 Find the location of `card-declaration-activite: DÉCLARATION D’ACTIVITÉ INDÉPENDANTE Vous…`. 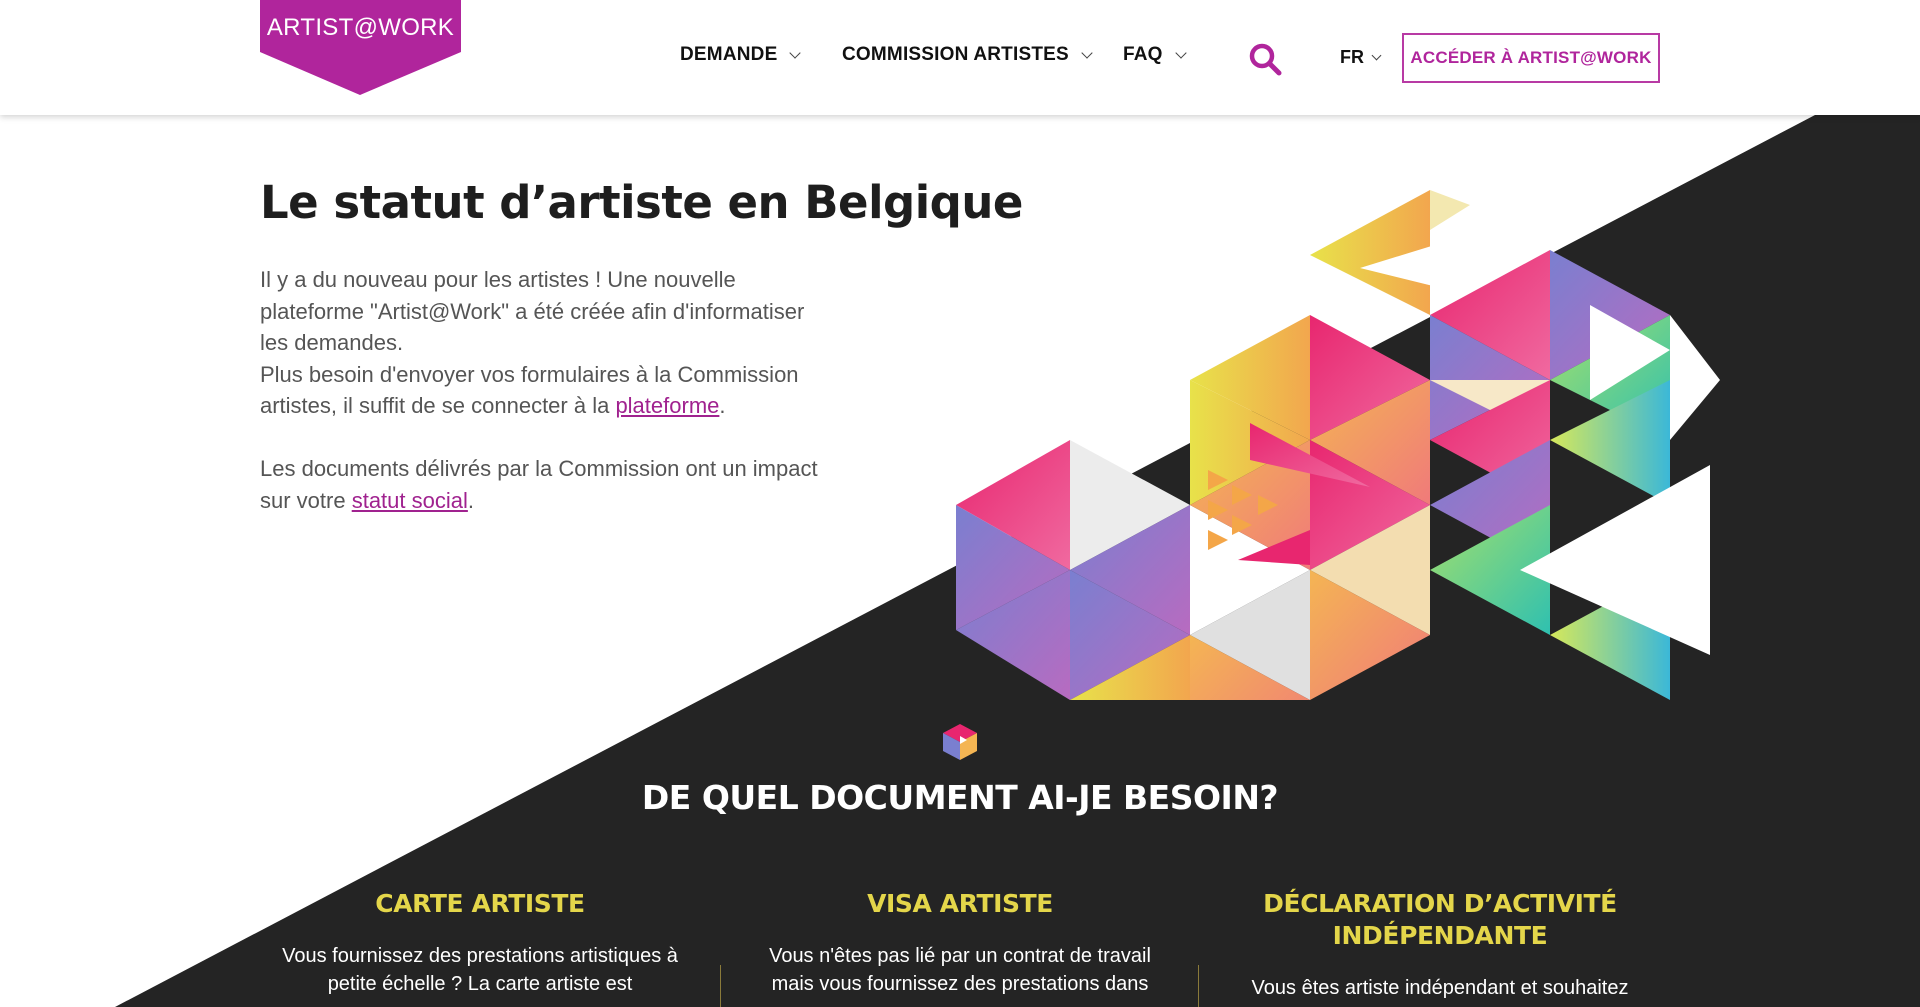

card-declaration-activite: DÉCLARATION D’ACTIVITÉ INDÉPENDANTE Vous… is located at coordinates (1440, 945).